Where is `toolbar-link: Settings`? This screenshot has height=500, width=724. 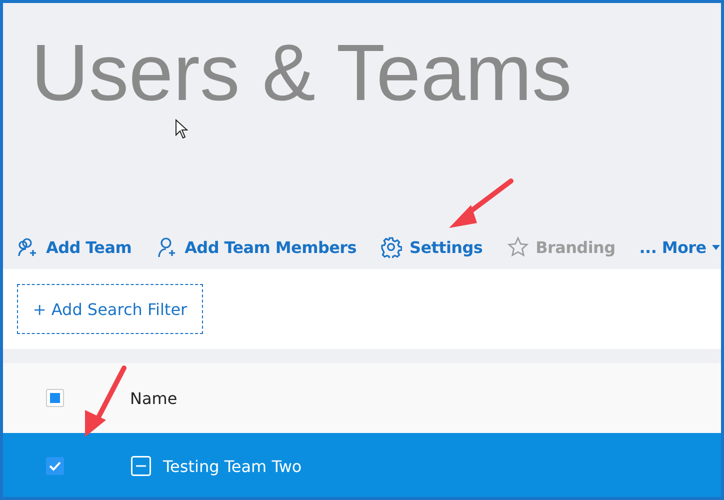
toolbar-link: Settings is located at coordinates (431, 247).